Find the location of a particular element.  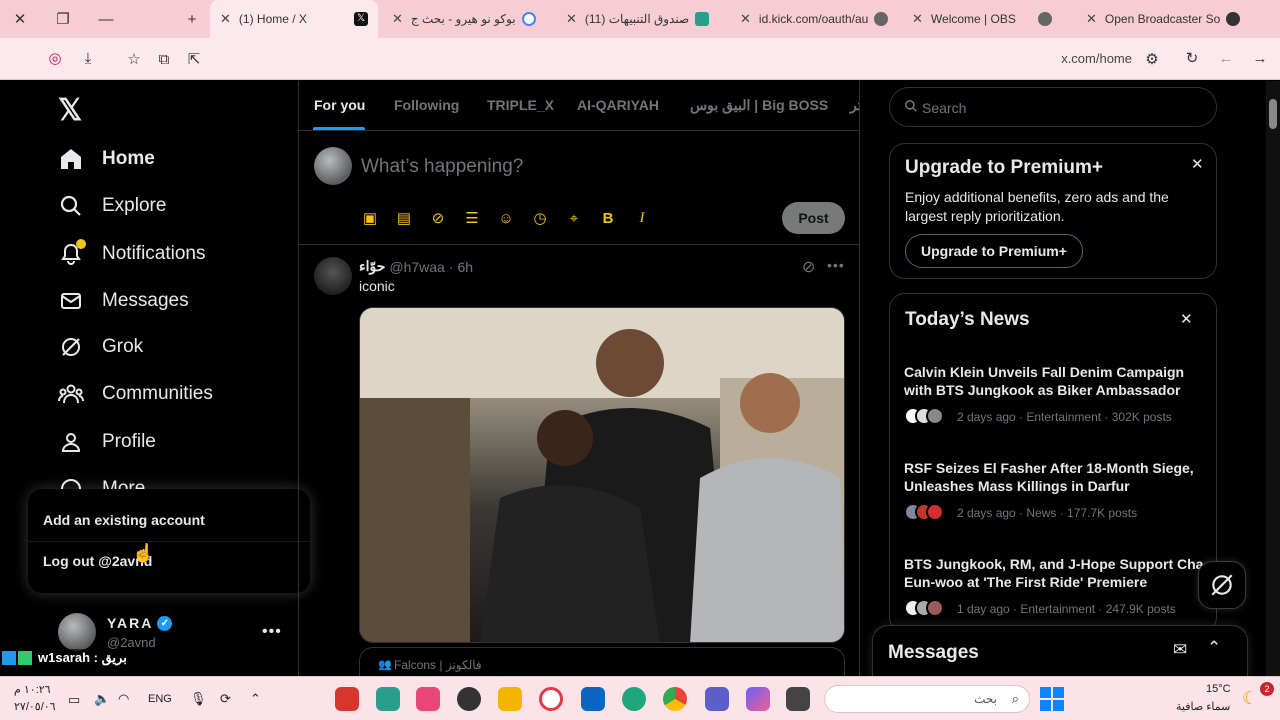

share-icon: ⇱ is located at coordinates (194, 59).